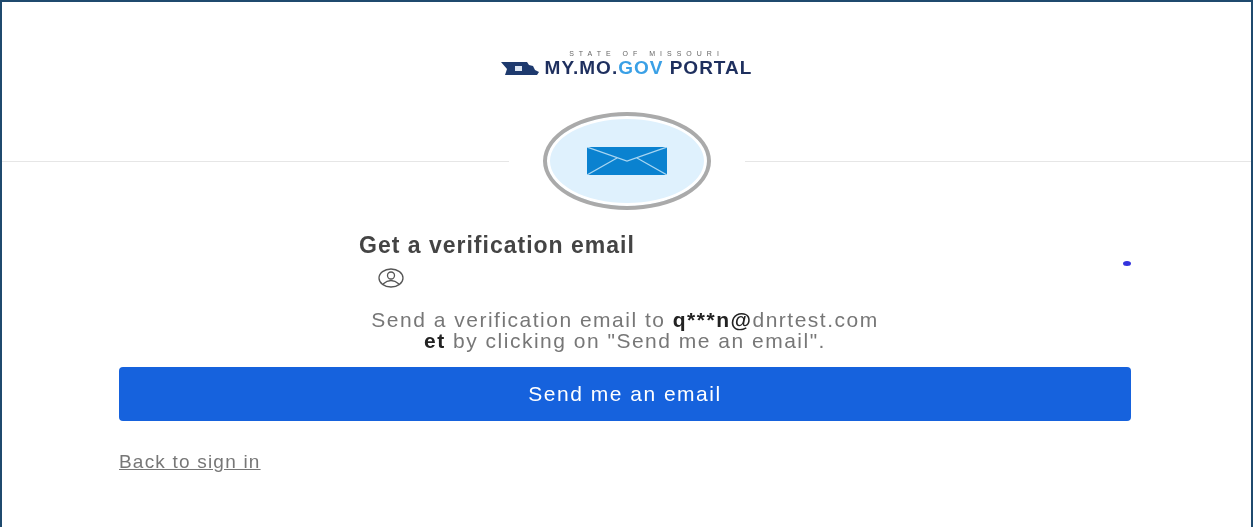  I want to click on page-heading: Get a verification email, so click(497, 245).